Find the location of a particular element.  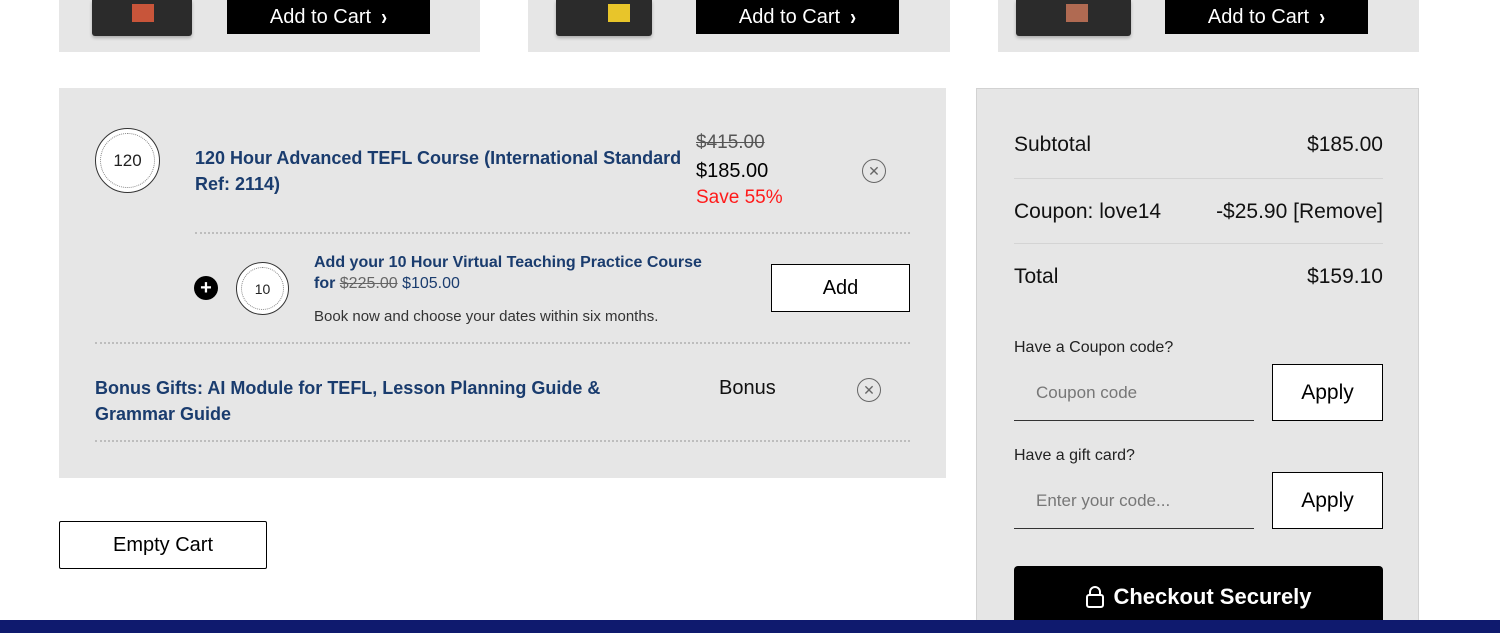

subtotal-label: Subtotal is located at coordinates (1053, 144).